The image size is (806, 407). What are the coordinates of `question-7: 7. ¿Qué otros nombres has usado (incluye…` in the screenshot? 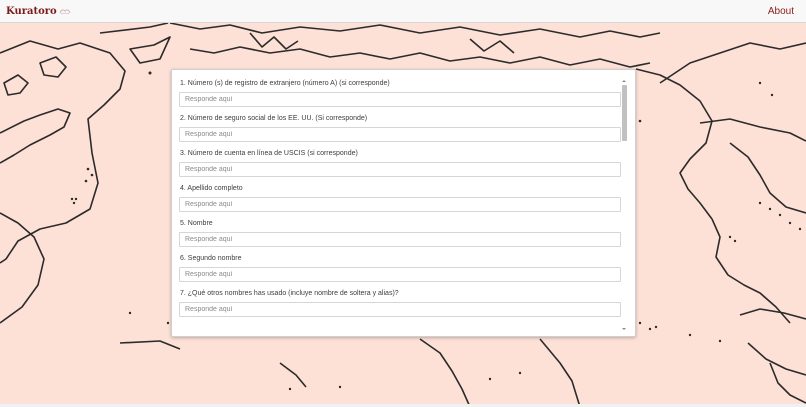 It's located at (400, 302).